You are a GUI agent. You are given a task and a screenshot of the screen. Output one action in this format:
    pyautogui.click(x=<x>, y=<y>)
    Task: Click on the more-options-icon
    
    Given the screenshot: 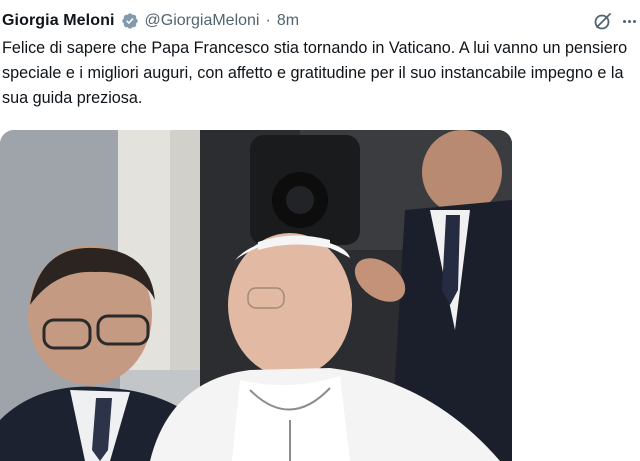 What is the action you would take?
    pyautogui.click(x=629, y=21)
    